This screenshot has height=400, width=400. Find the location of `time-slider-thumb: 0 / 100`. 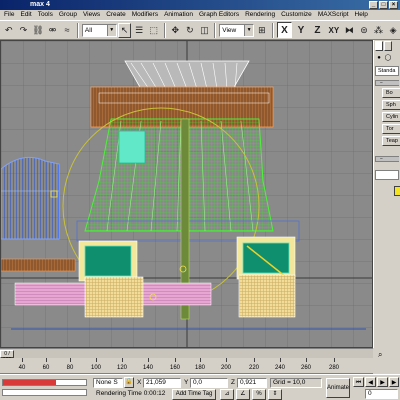

time-slider-thumb: 0 / 100 is located at coordinates (7, 356).